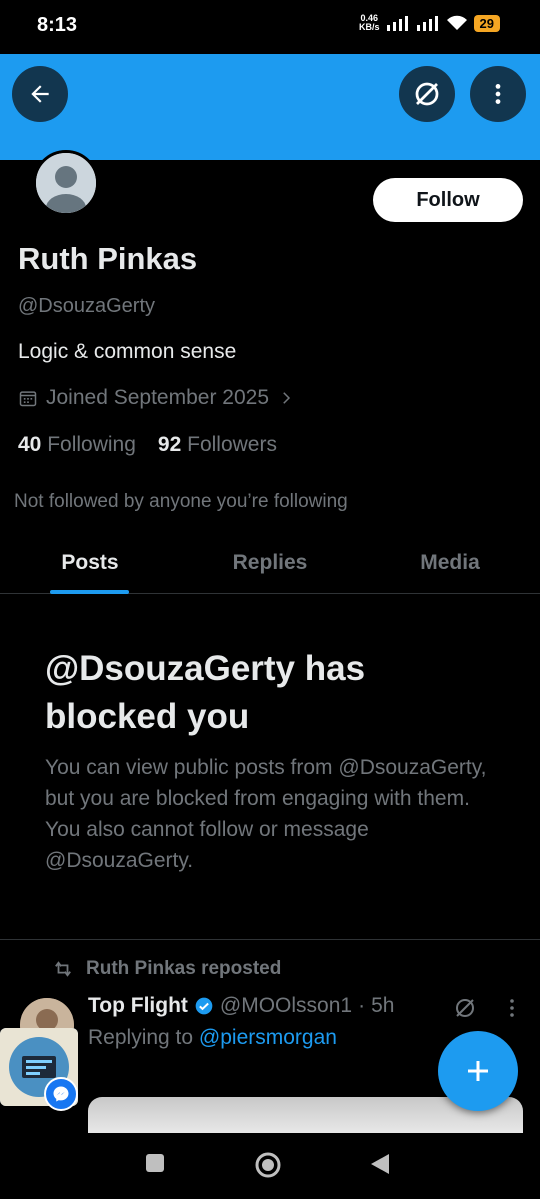  Describe the element at coordinates (89, 592) in the screenshot. I see `active-tab-indicator` at that location.